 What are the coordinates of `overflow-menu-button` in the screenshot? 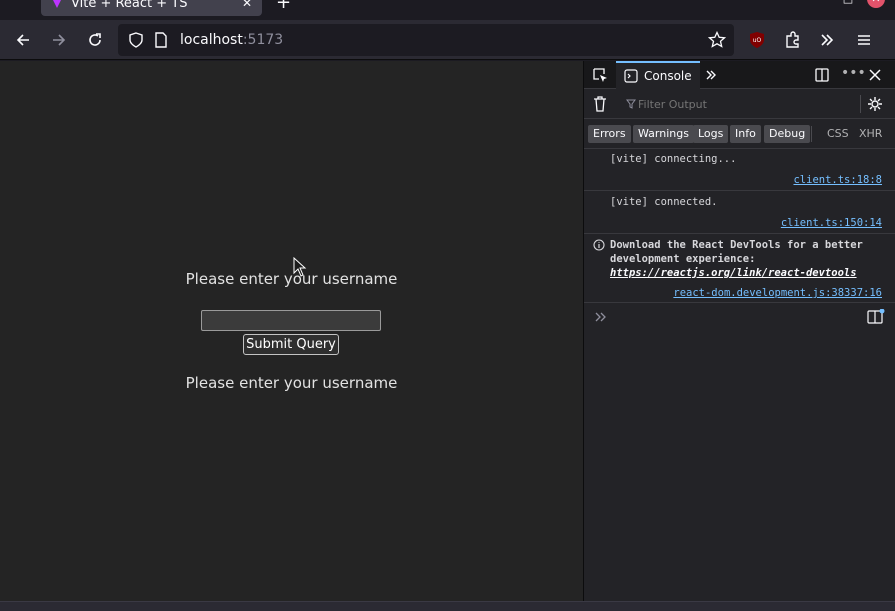 It's located at (827, 40).